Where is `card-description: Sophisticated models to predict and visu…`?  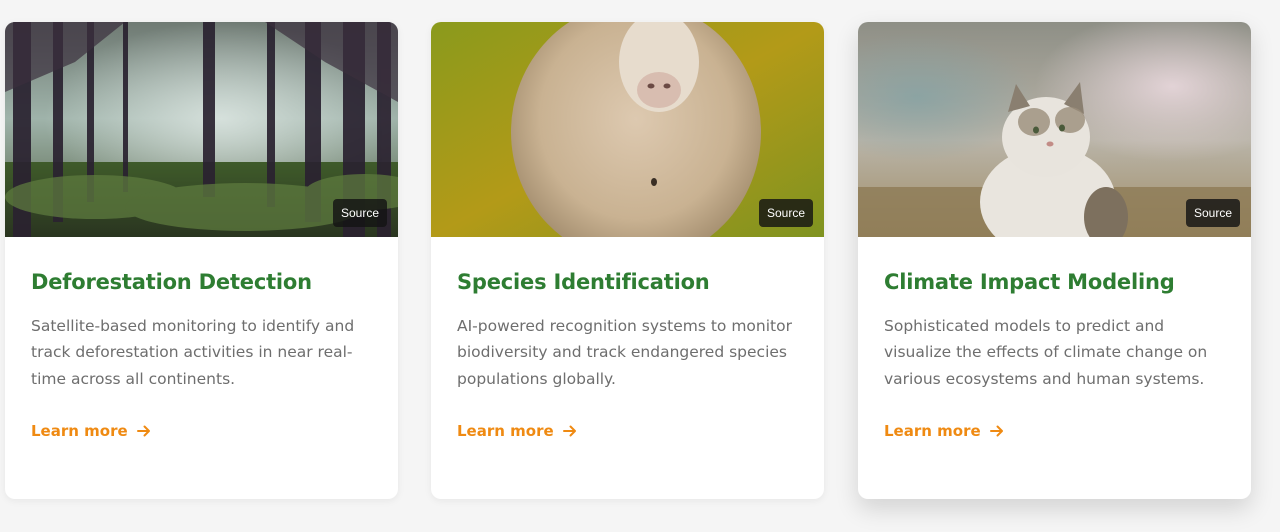 card-description: Sophisticated models to predict and visu… is located at coordinates (1046, 352).